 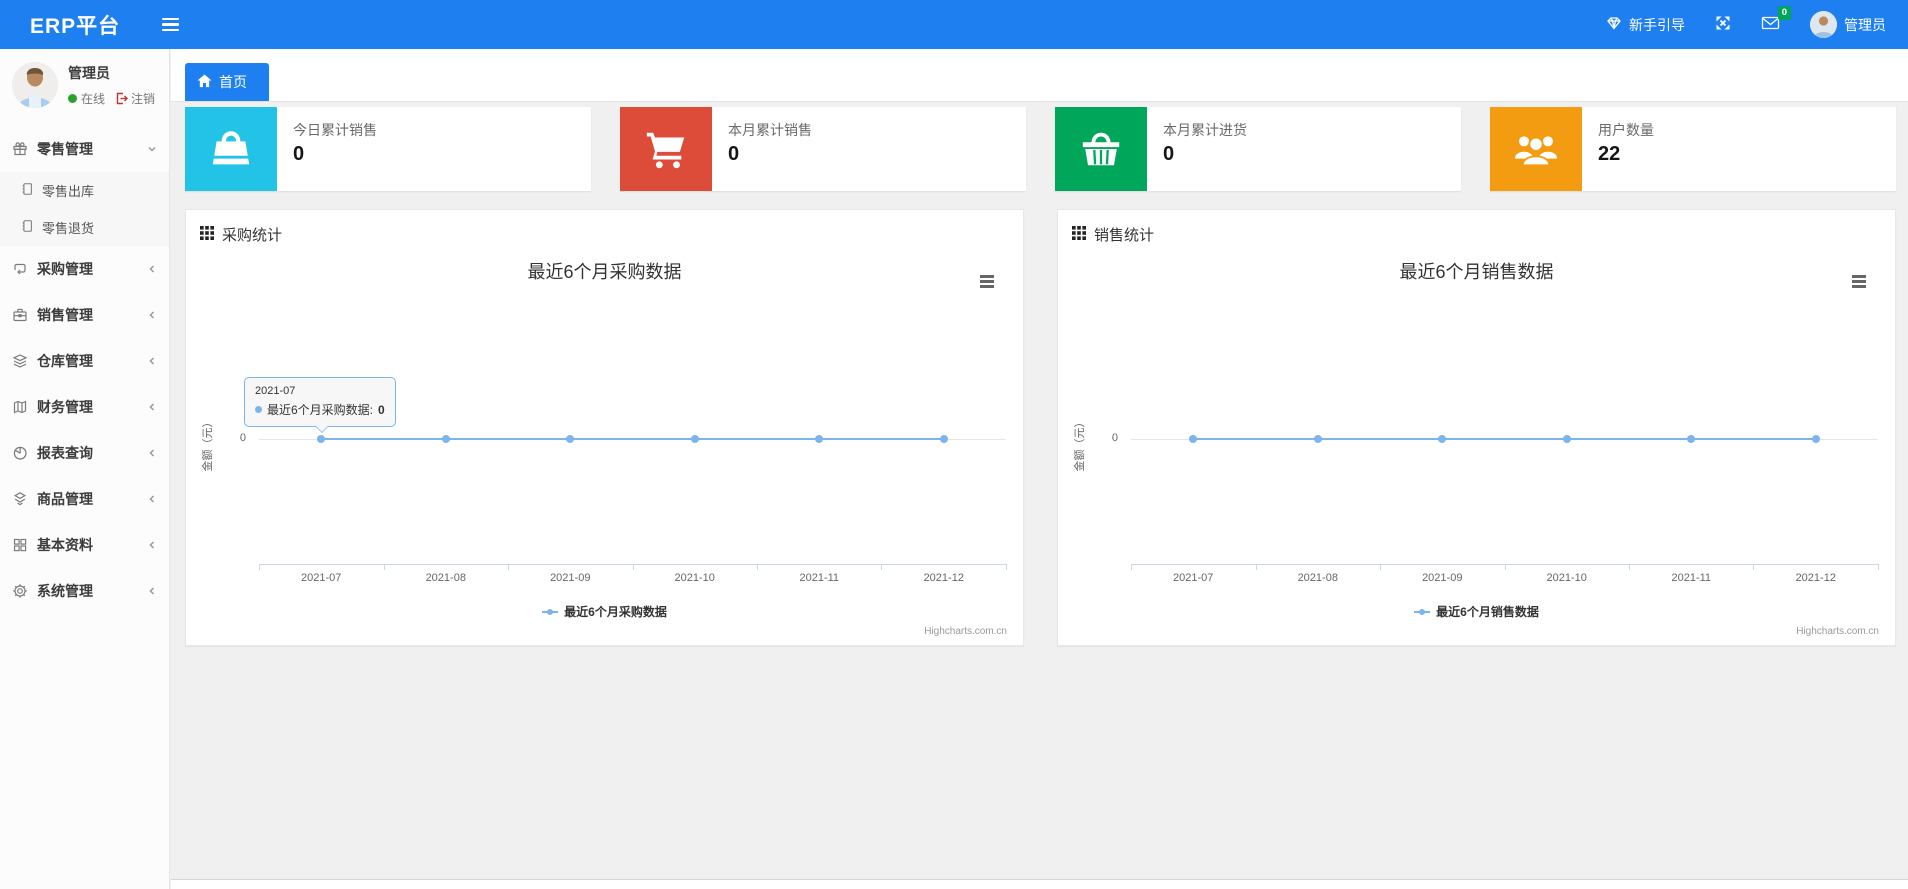 I want to click on guide-button: 新手引导, so click(x=1645, y=25).